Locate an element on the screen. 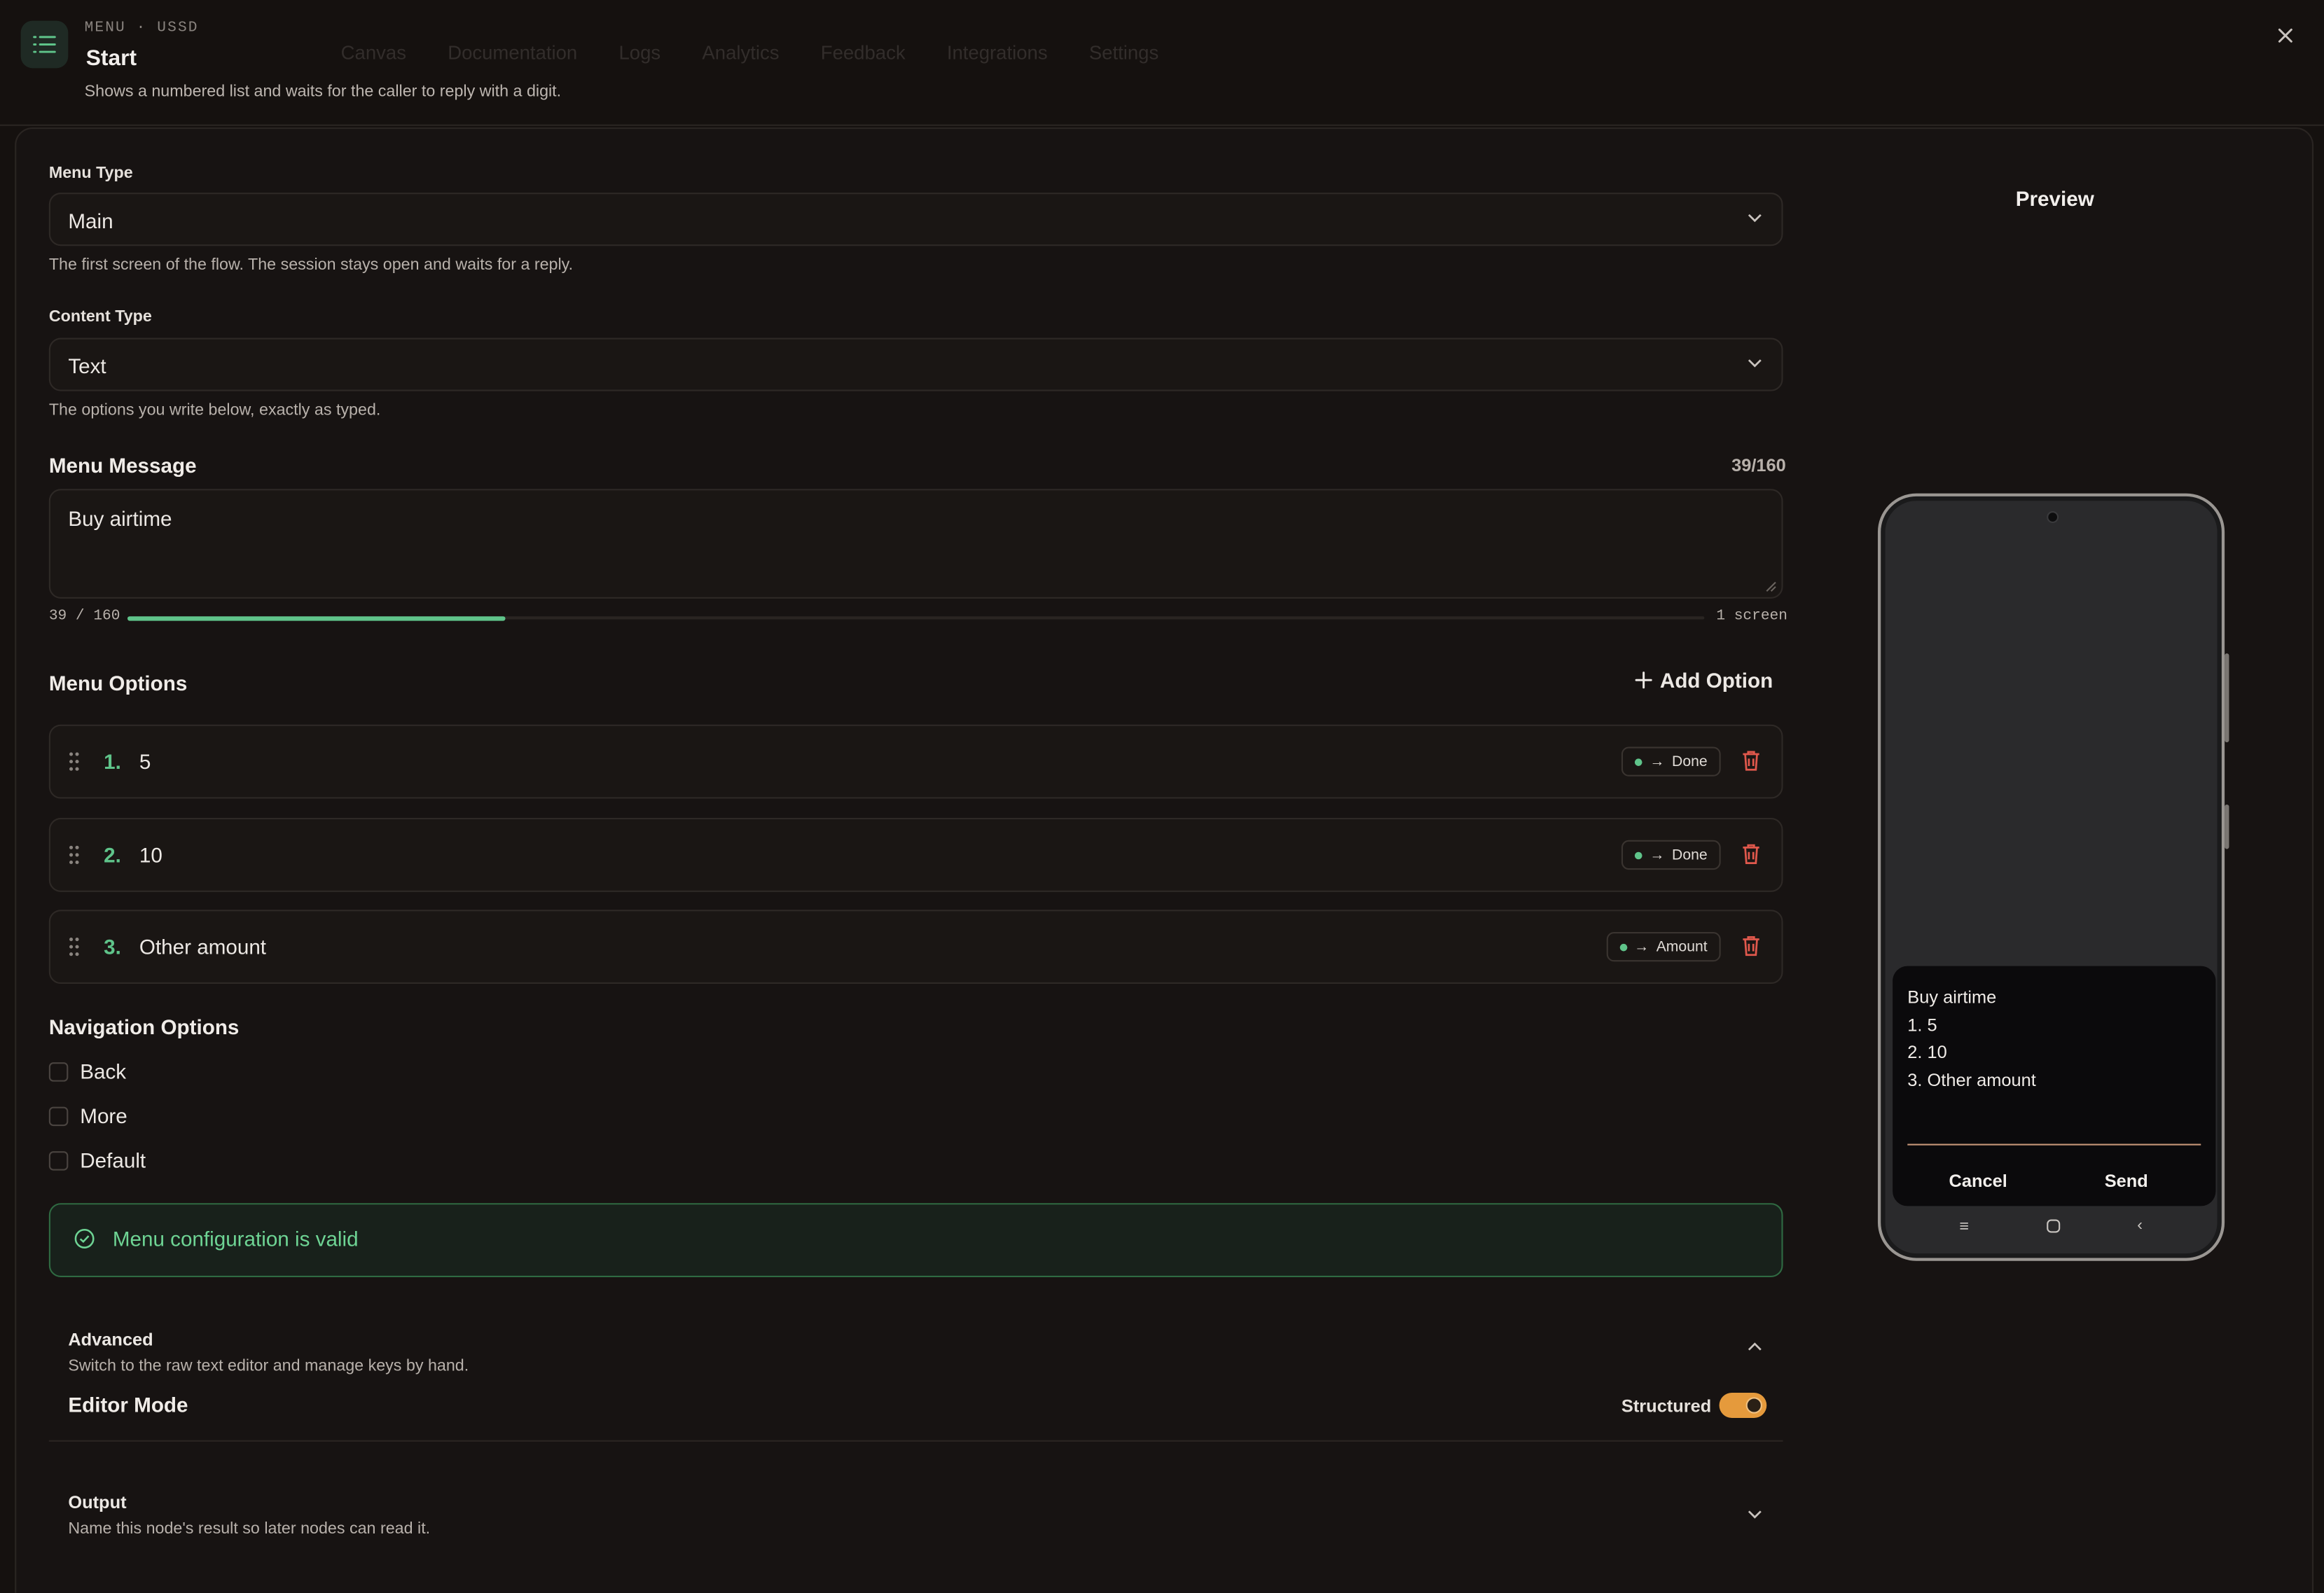  char-counter: 39/160 is located at coordinates (1758, 465).